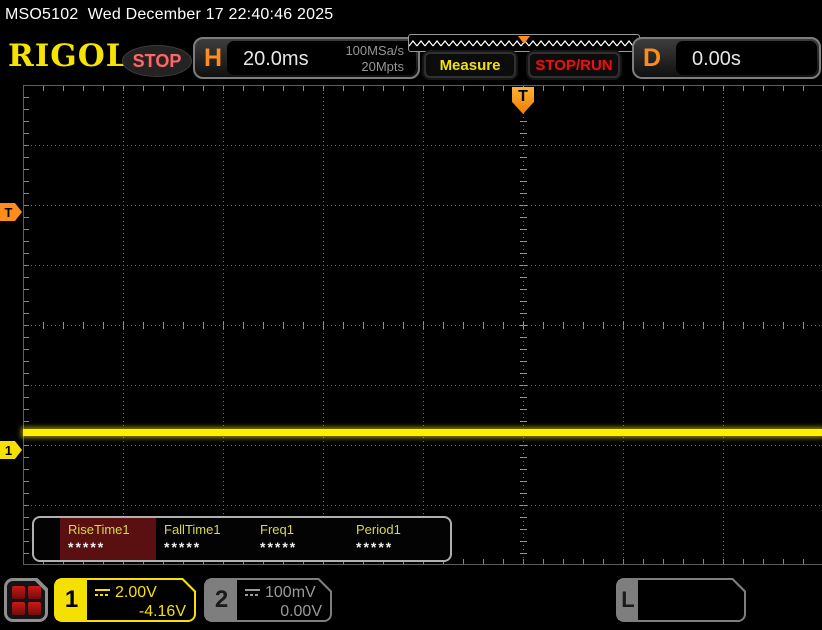  What do you see at coordinates (108, 539) in the screenshot?
I see `measurement-risetime: RiseTime1 *****` at bounding box center [108, 539].